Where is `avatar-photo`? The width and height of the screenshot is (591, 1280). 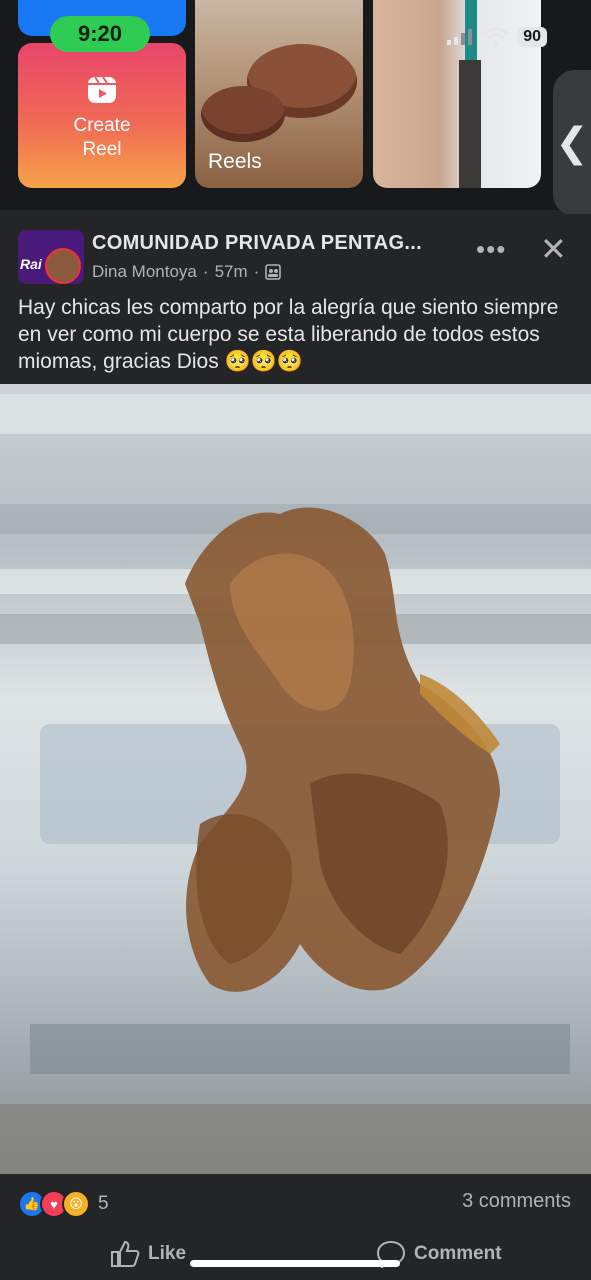 avatar-photo is located at coordinates (63, 266).